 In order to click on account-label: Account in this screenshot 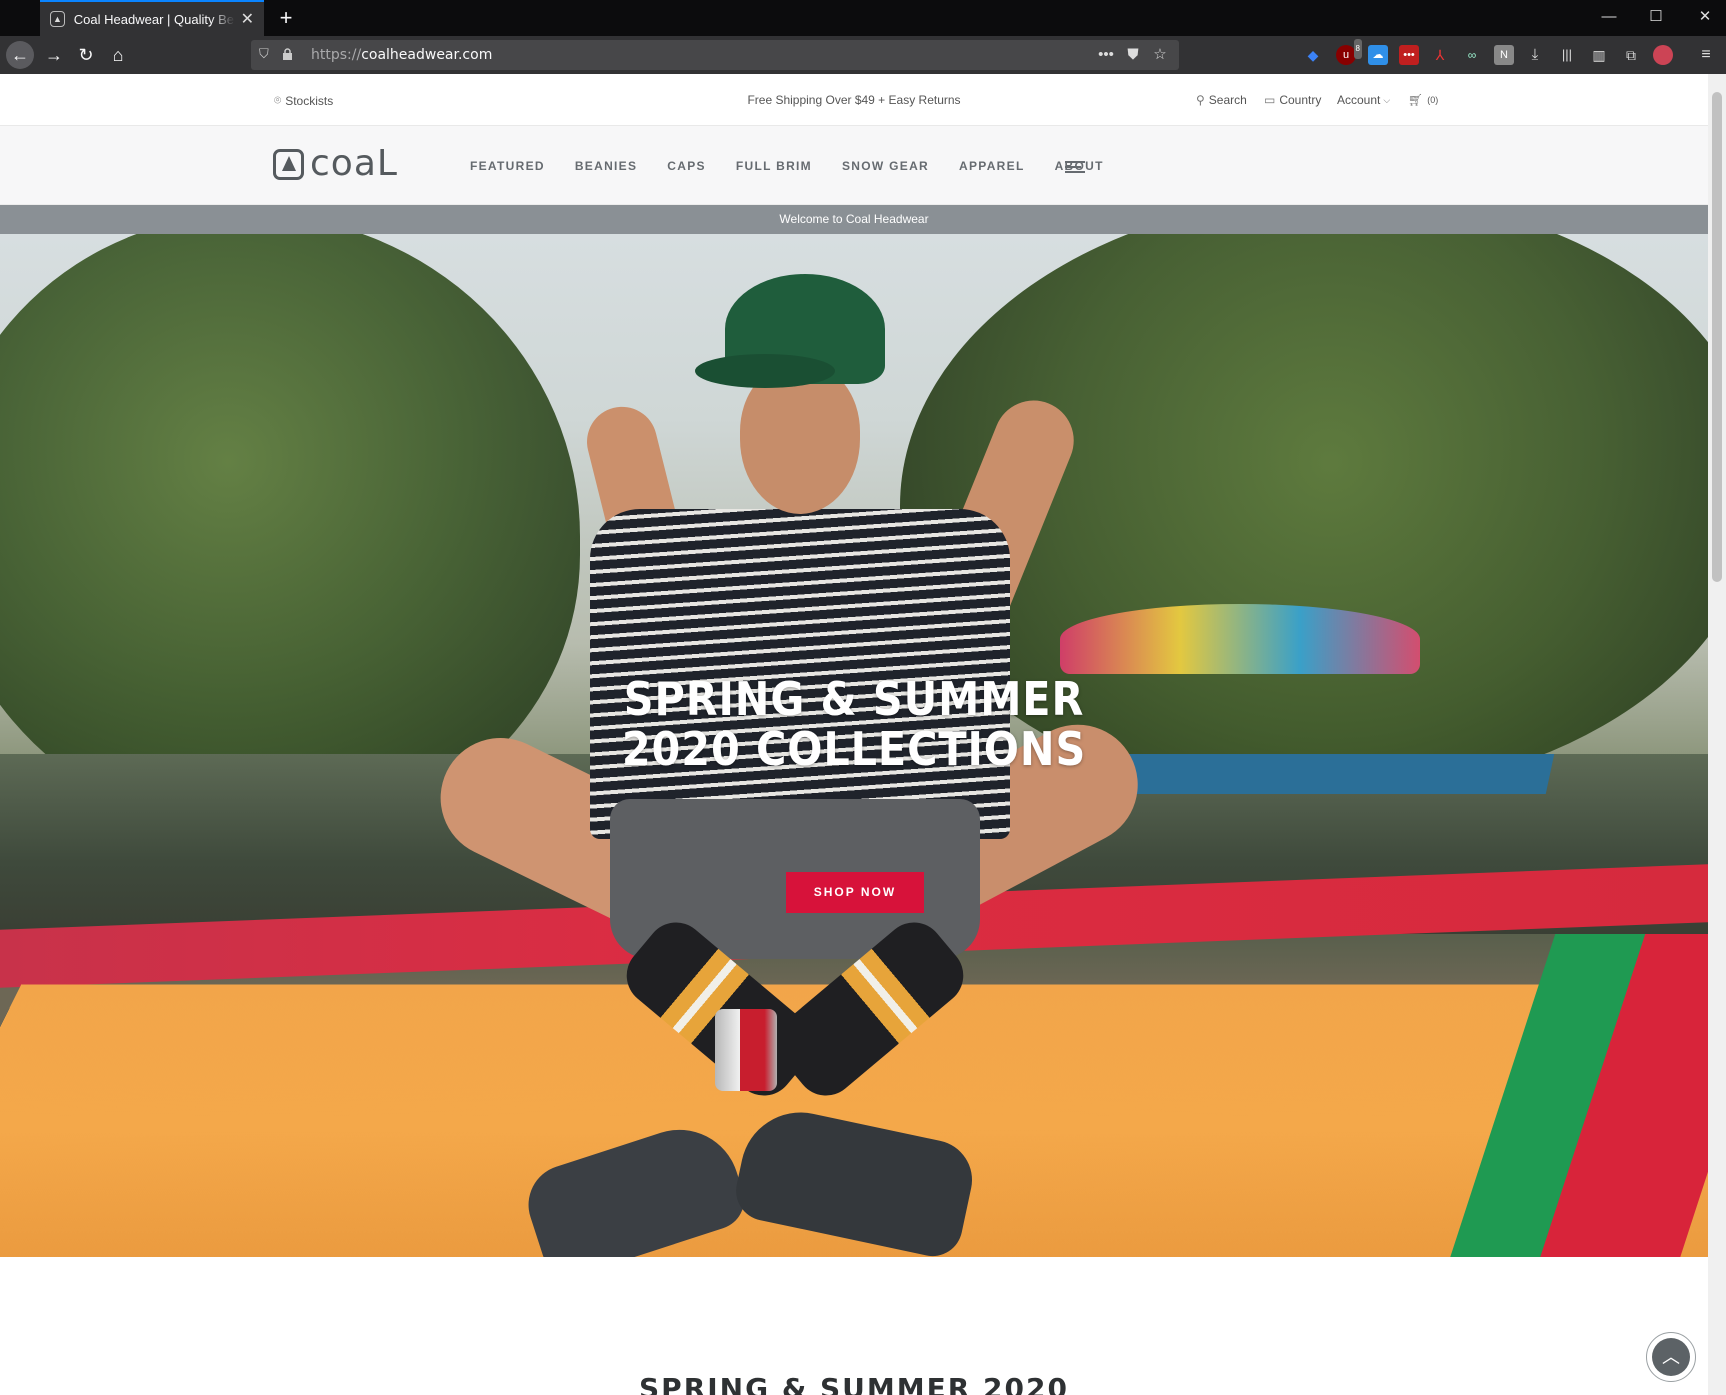, I will do `click(1358, 100)`.